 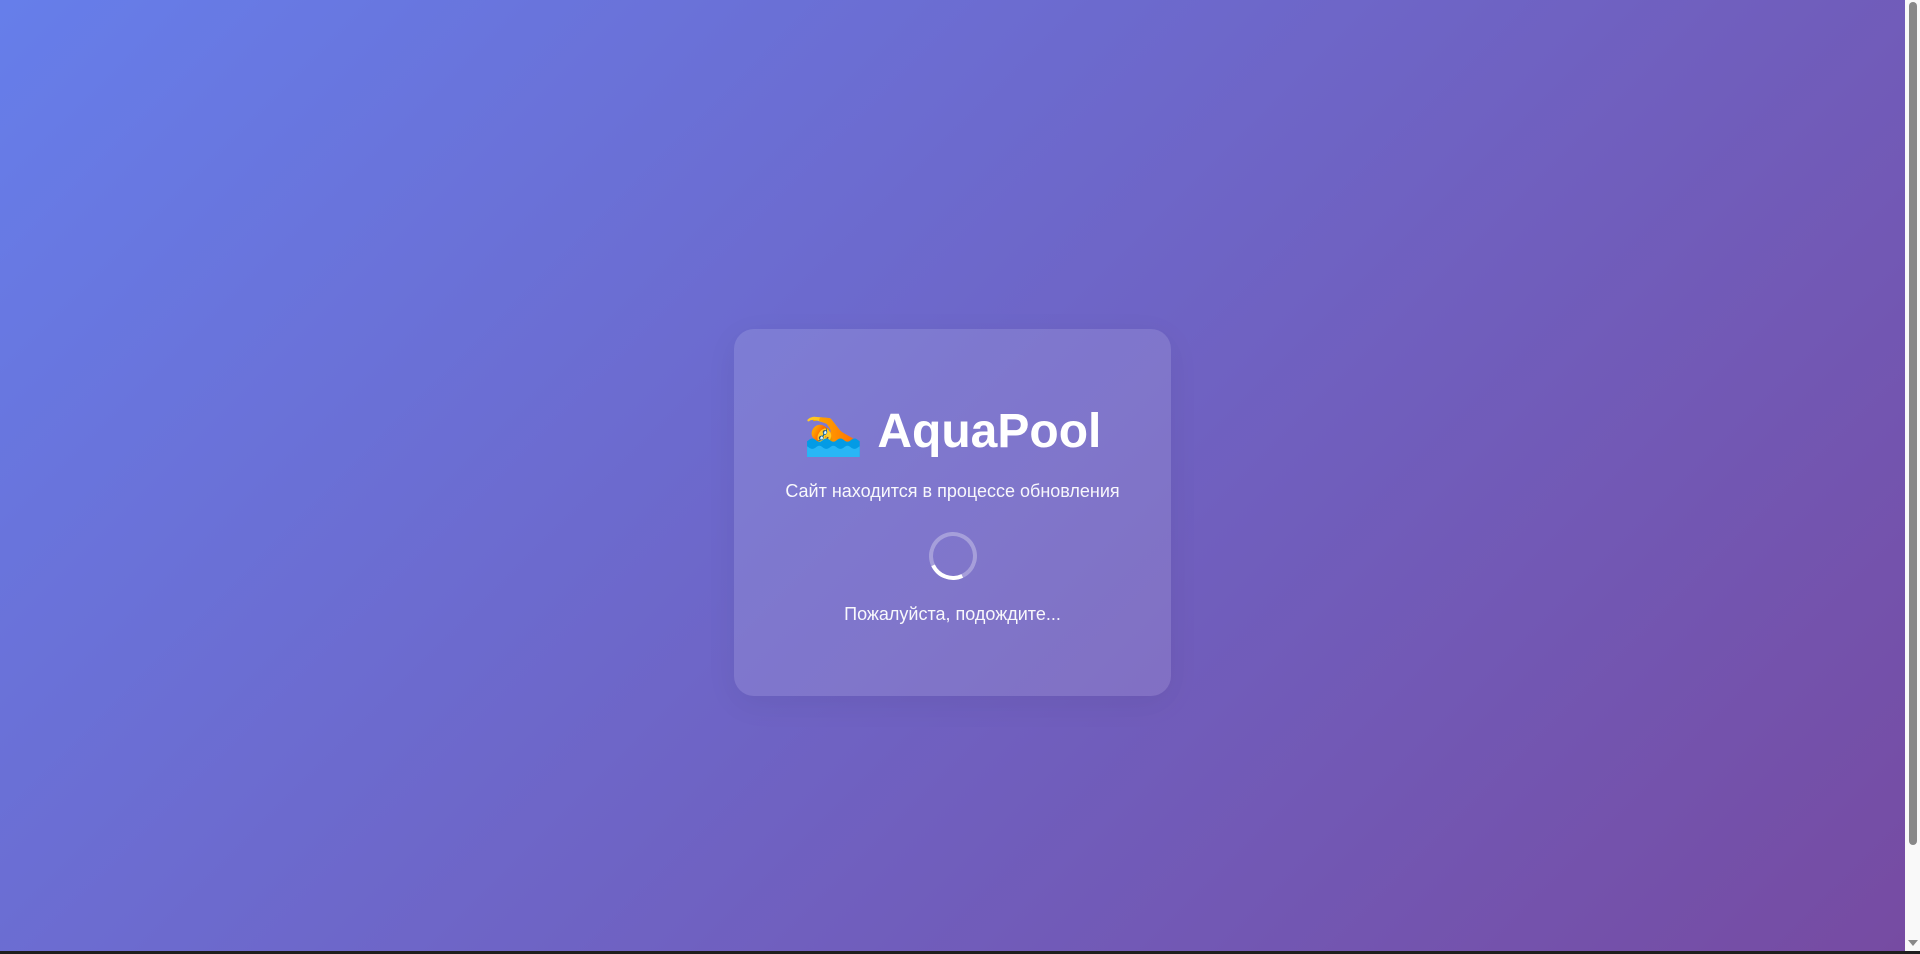 What do you see at coordinates (952, 556) in the screenshot?
I see `loading-spinner-icon` at bounding box center [952, 556].